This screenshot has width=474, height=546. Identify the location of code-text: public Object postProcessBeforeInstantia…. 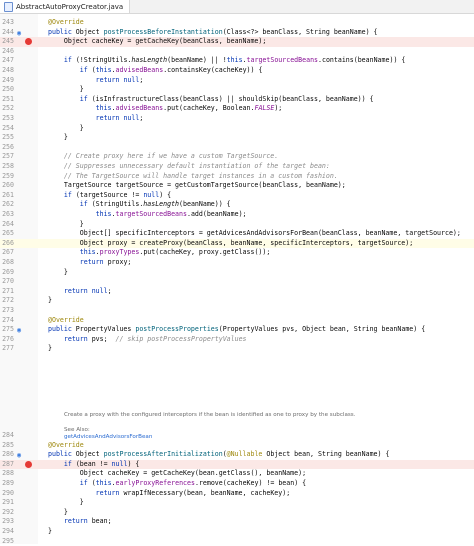
(213, 33).